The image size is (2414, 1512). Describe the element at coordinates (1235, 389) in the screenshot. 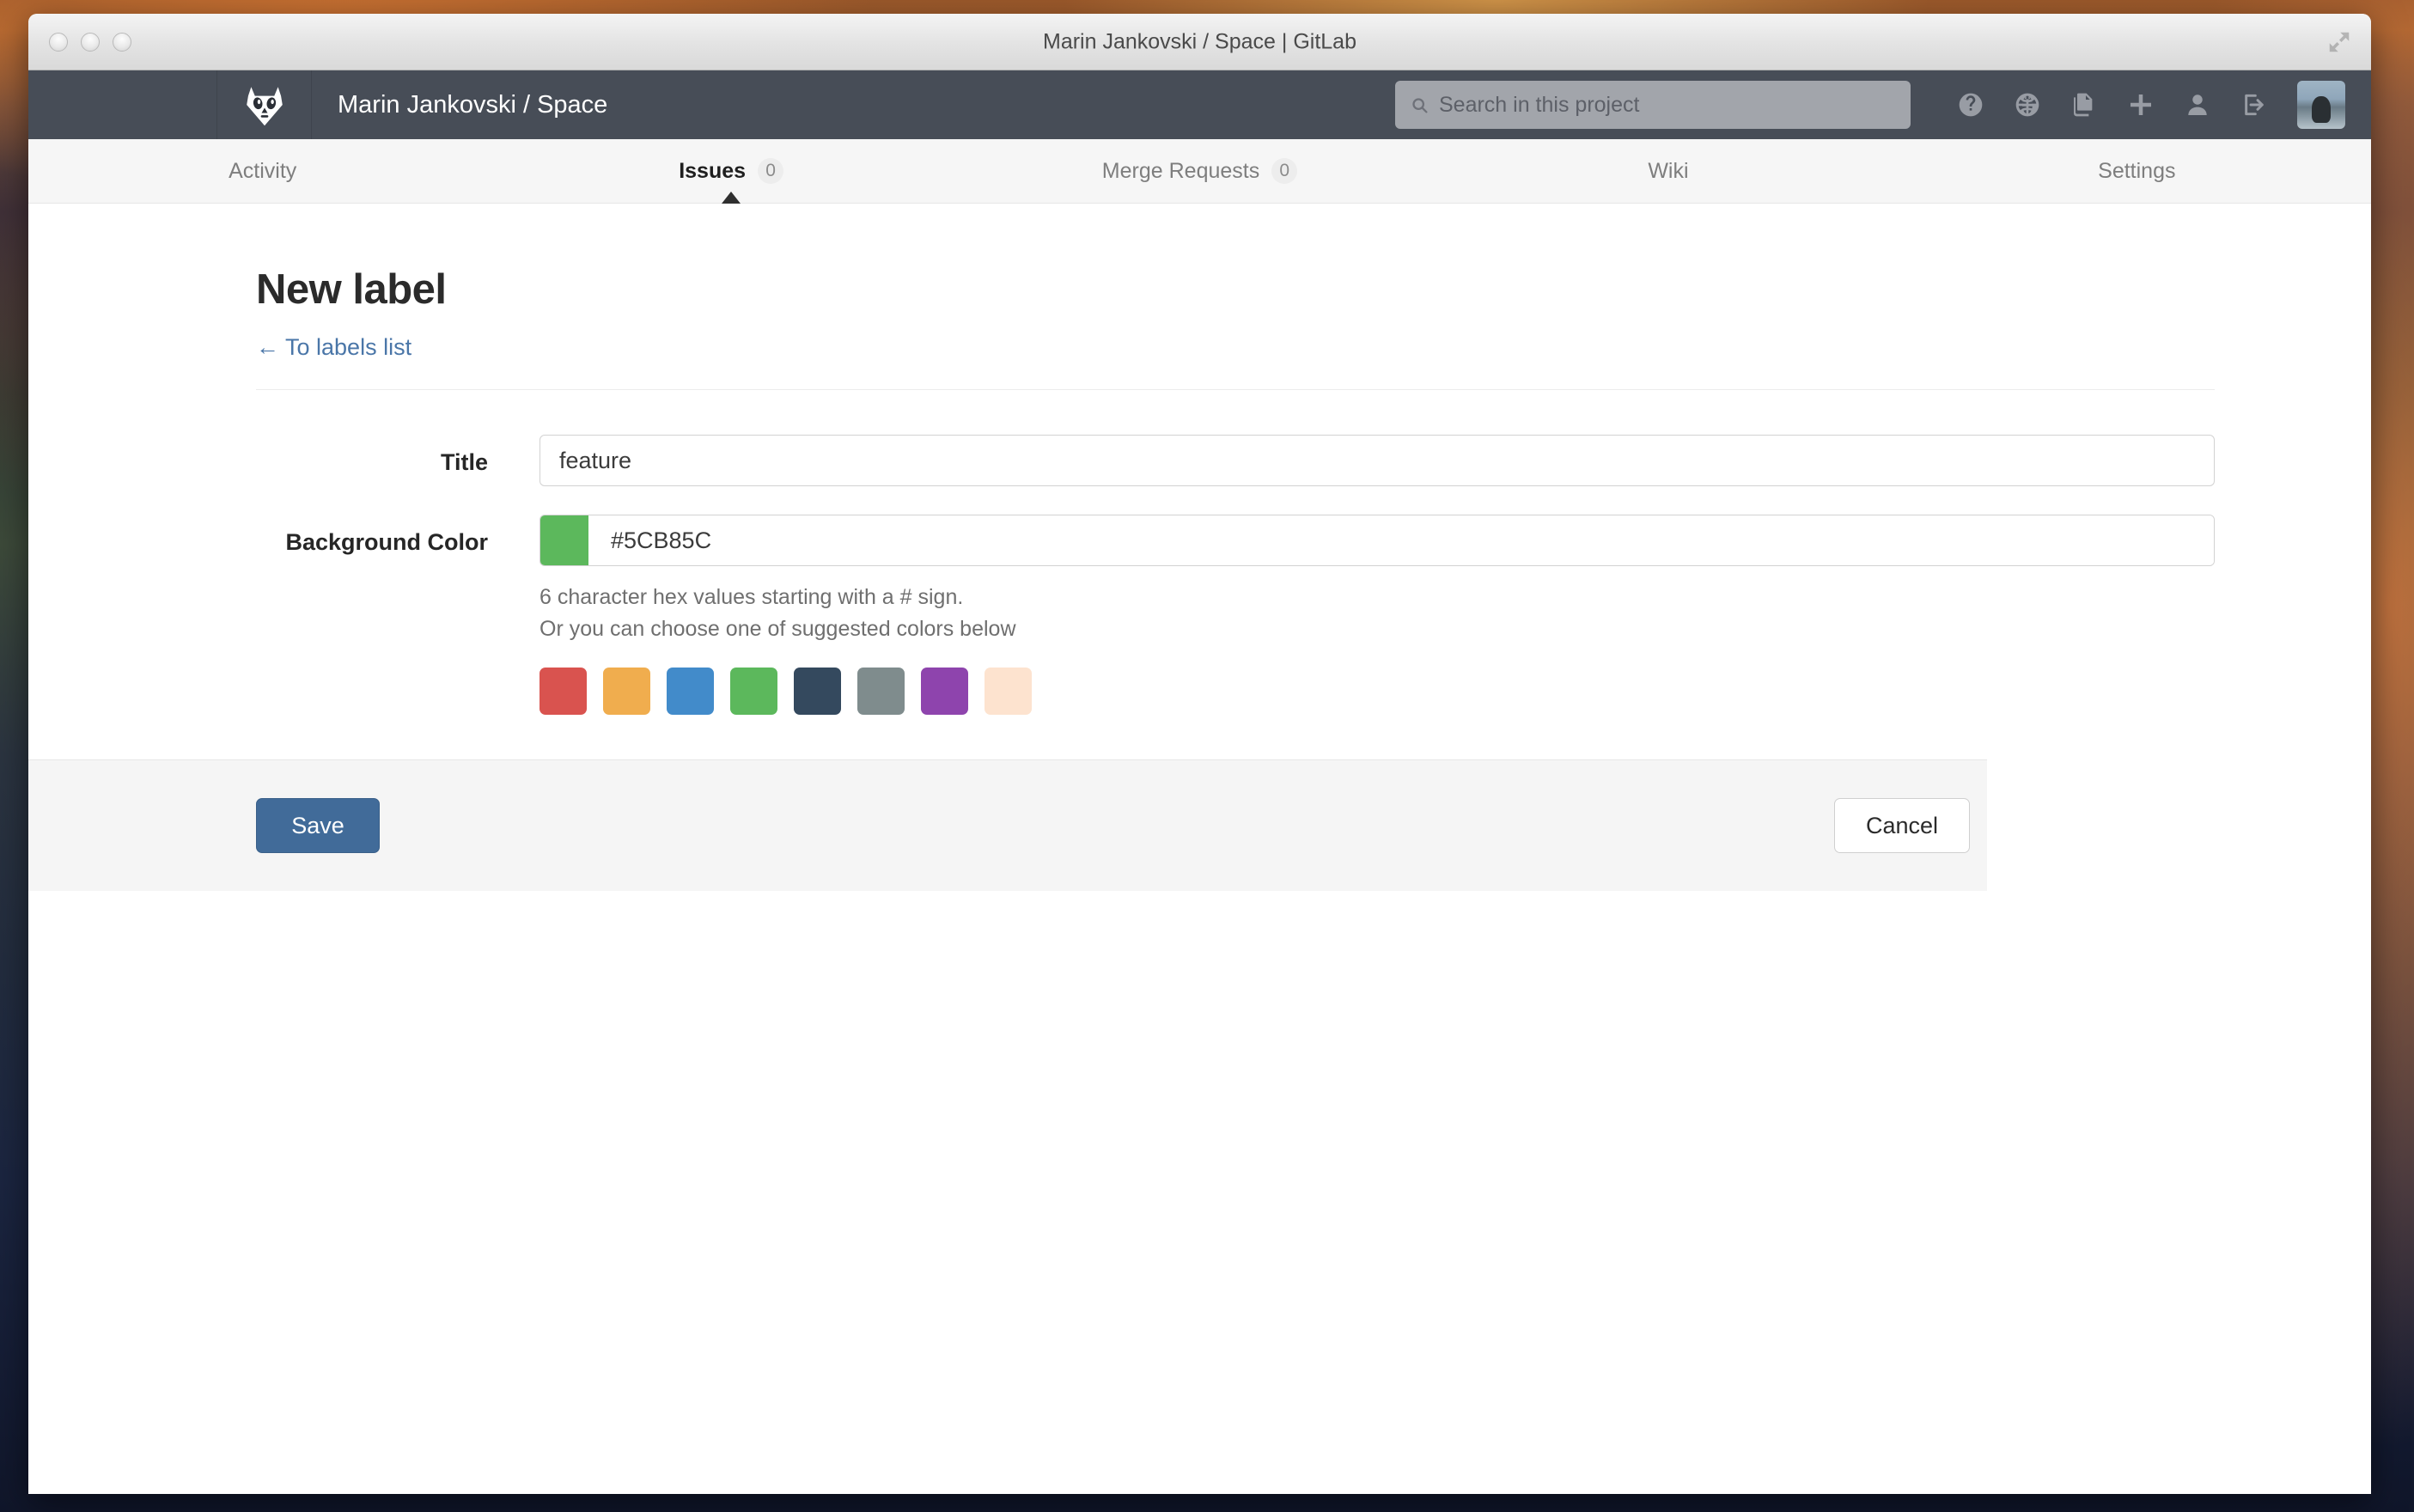

I see `header-divider` at that location.